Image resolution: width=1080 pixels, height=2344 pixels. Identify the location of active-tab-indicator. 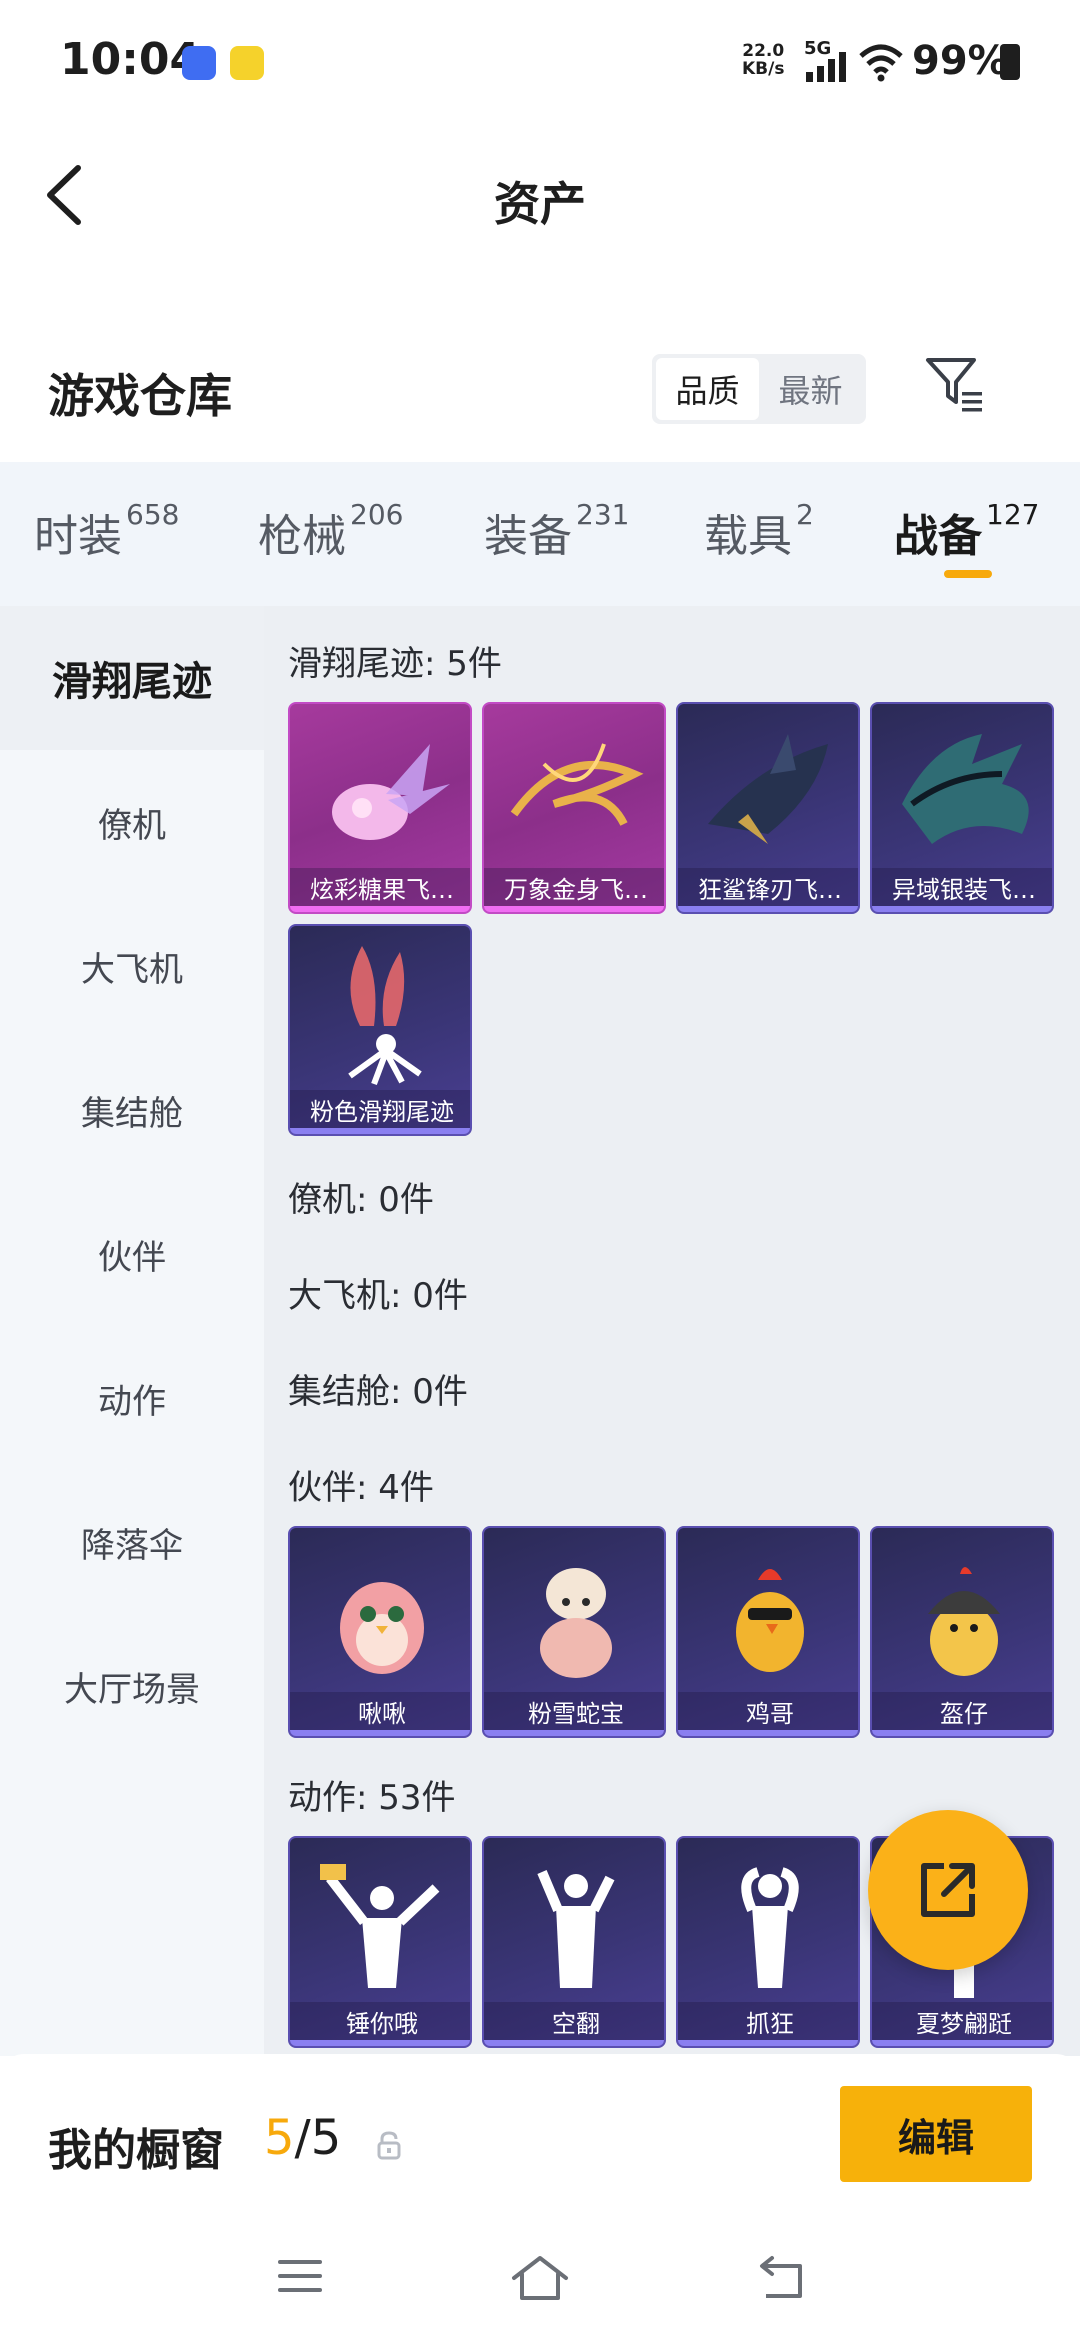
(968, 574).